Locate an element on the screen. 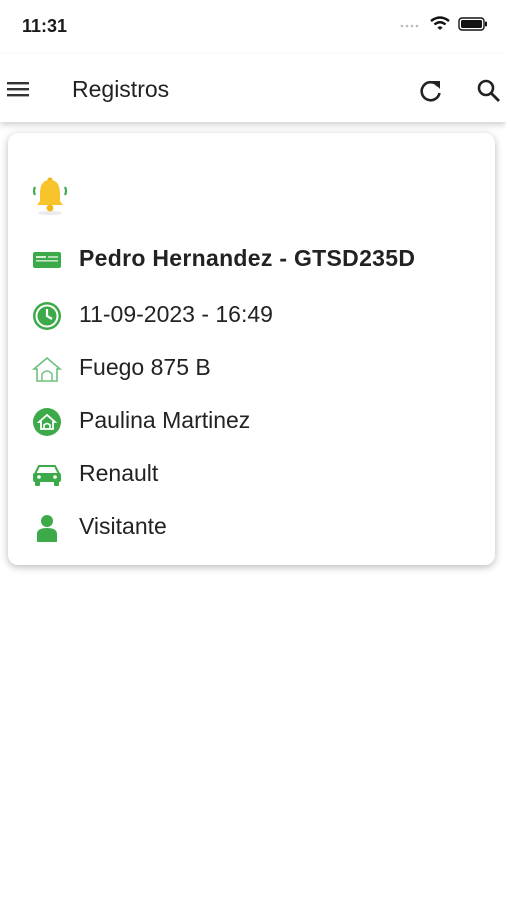  list-item: Pedro Hernandez - GTSD235D is located at coordinates (251, 263).